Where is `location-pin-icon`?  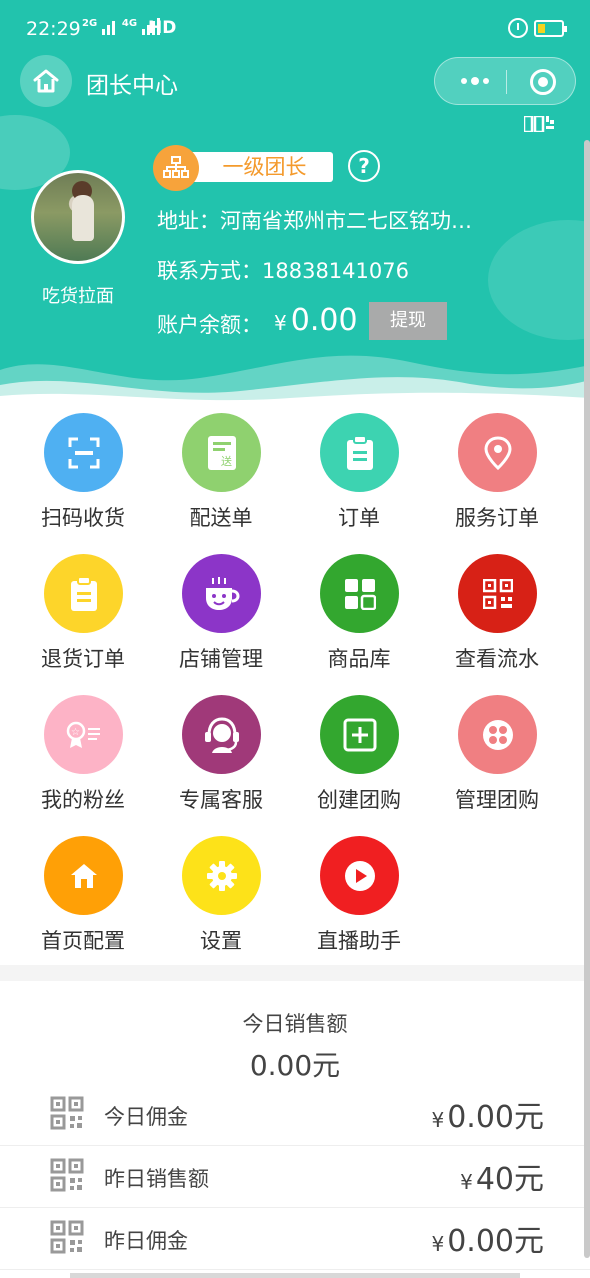
location-pin-icon is located at coordinates (497, 452).